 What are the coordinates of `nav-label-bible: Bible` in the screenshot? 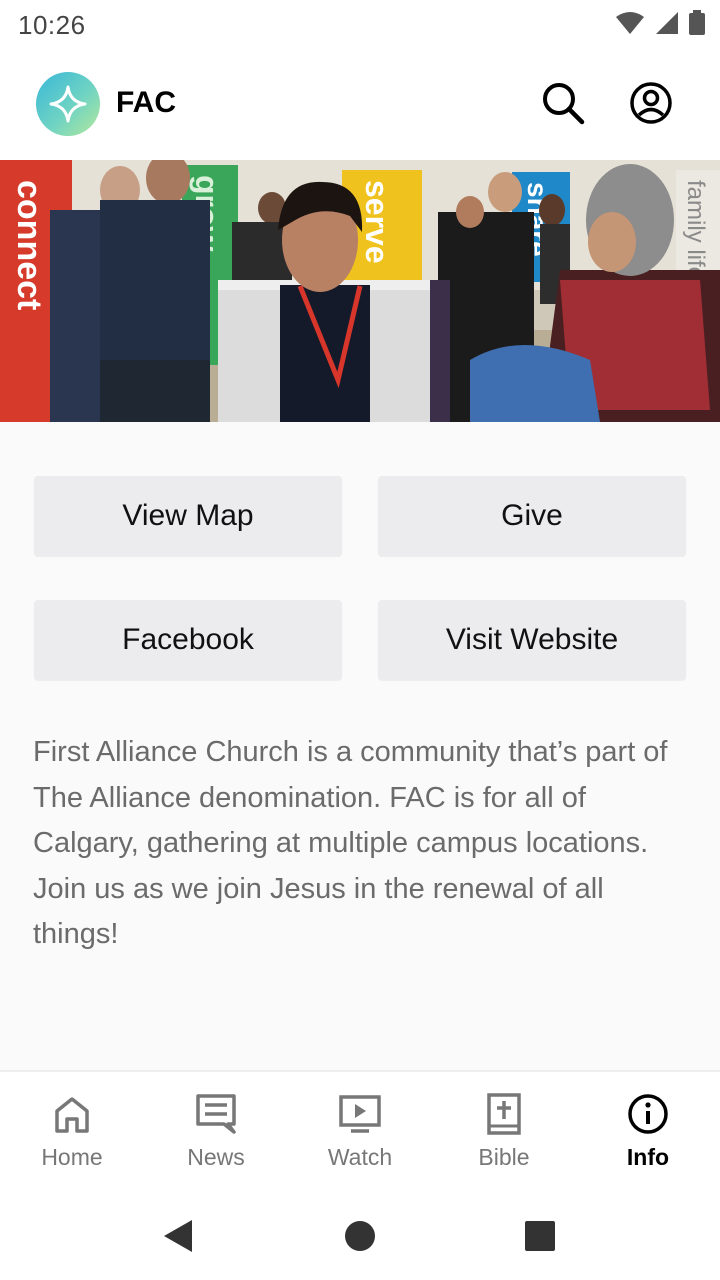 It's located at (504, 1157).